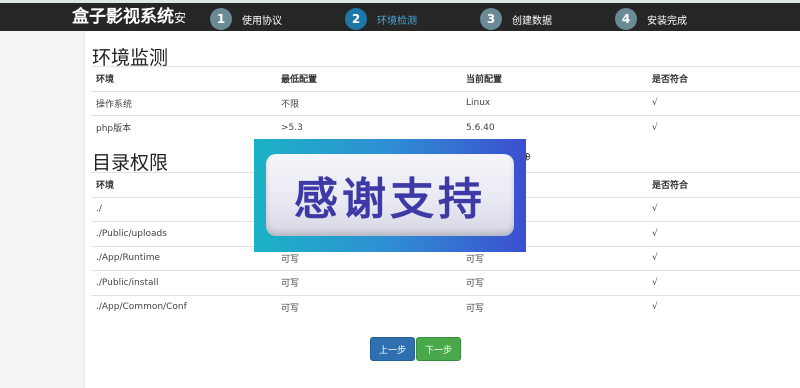 The height and width of the screenshot is (388, 800). I want to click on table-row: php版本 >5.3 5.6.40 √, so click(445, 127).